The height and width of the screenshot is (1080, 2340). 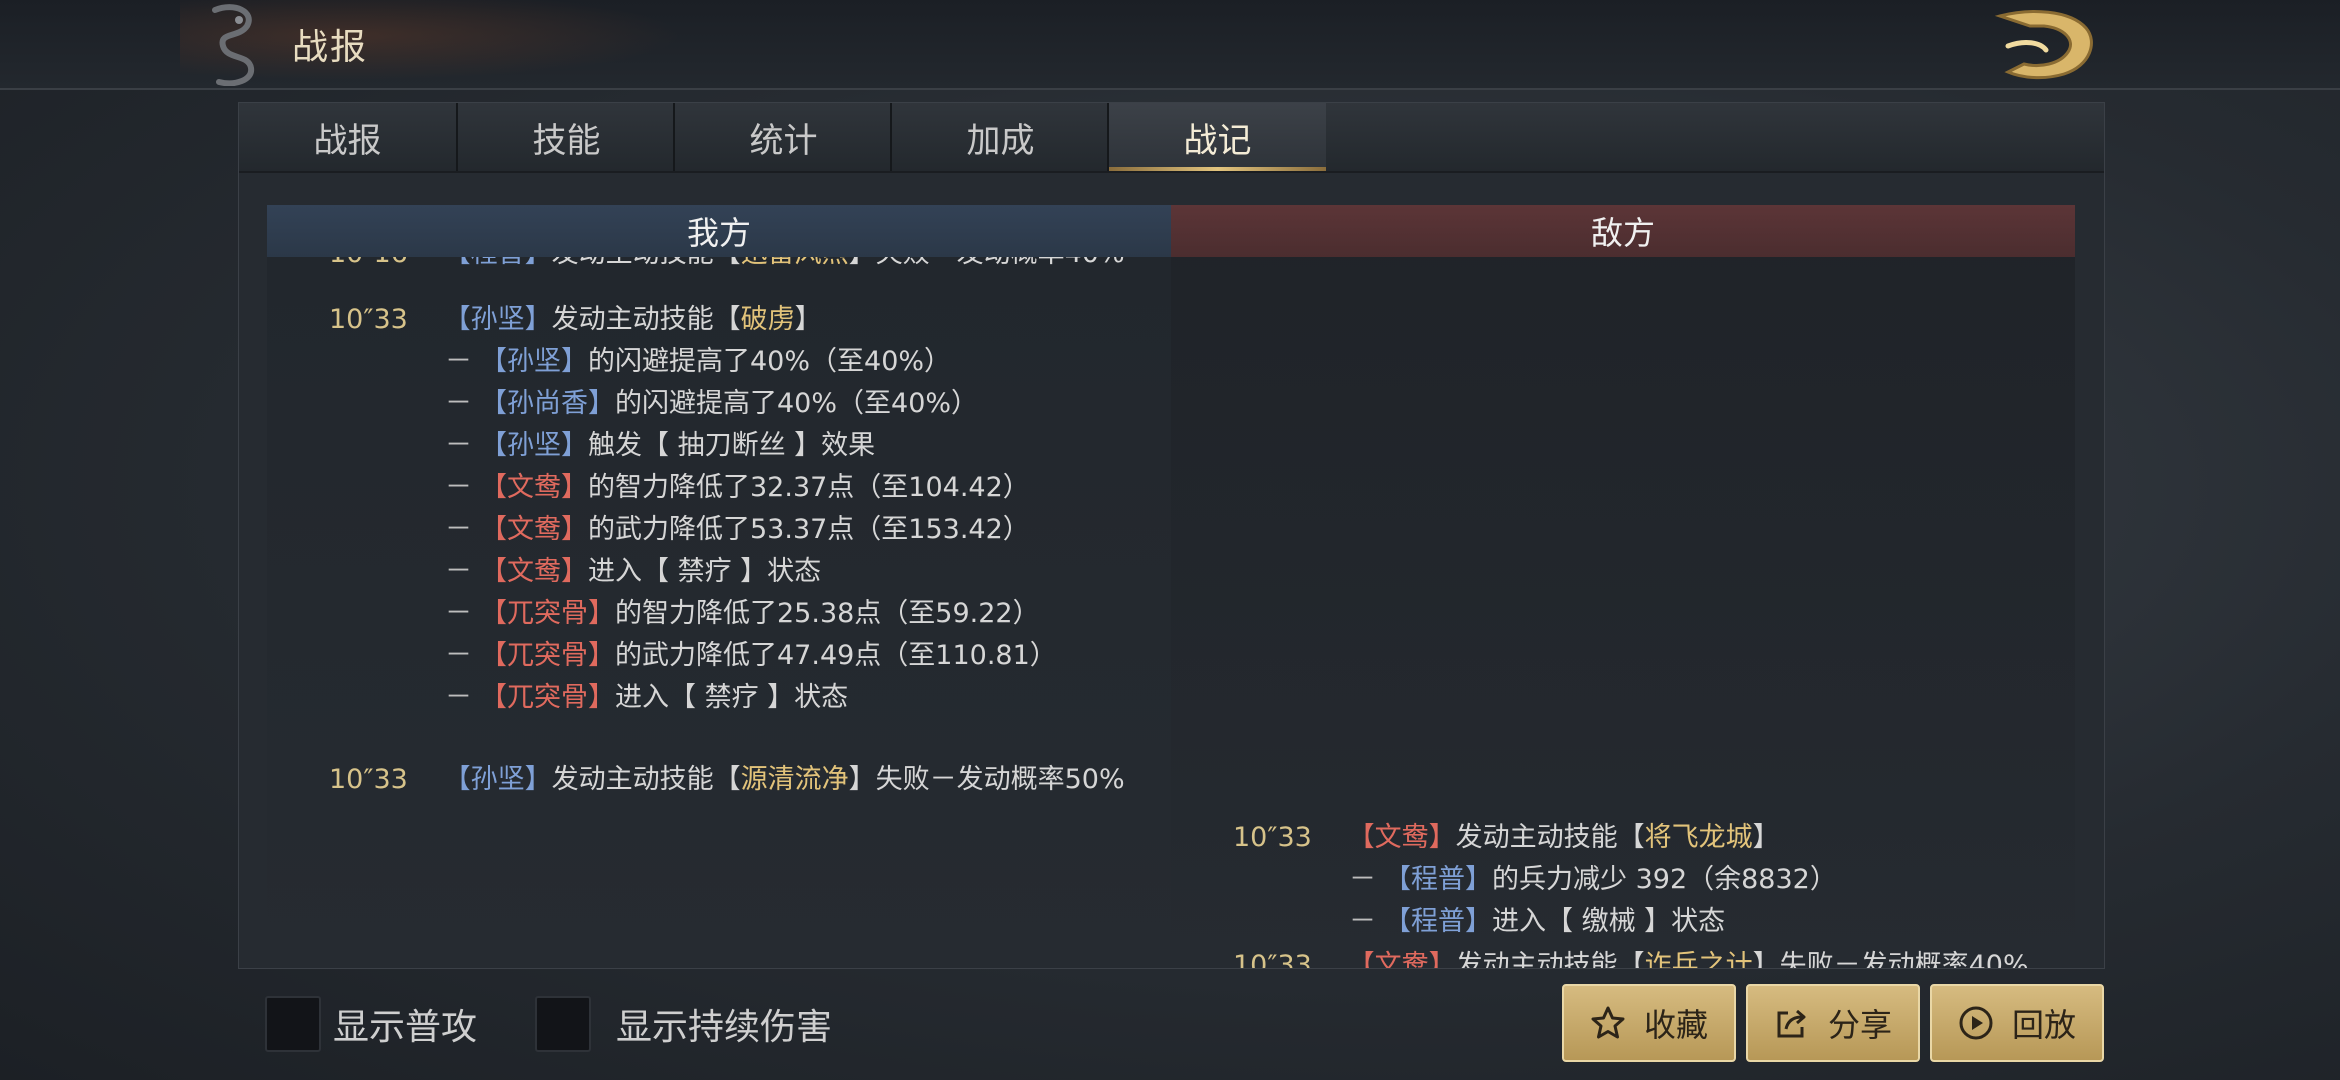 I want to click on tab-battle-report: 战报, so click(x=347, y=137).